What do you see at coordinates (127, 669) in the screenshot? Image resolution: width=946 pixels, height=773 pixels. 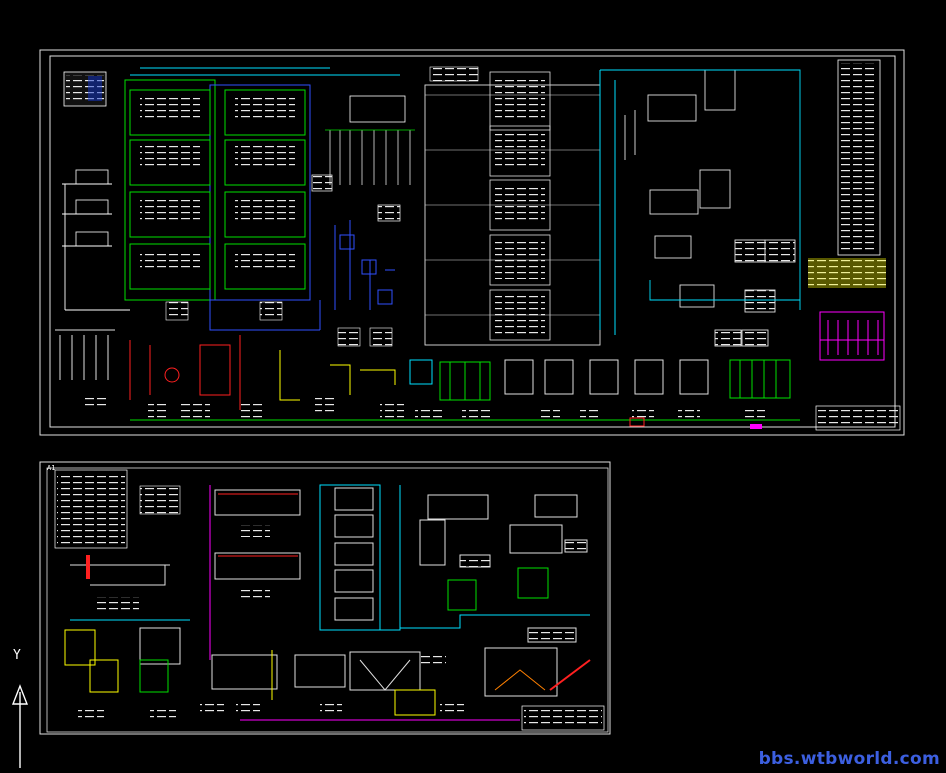 I see `bottom-left-pumps` at bounding box center [127, 669].